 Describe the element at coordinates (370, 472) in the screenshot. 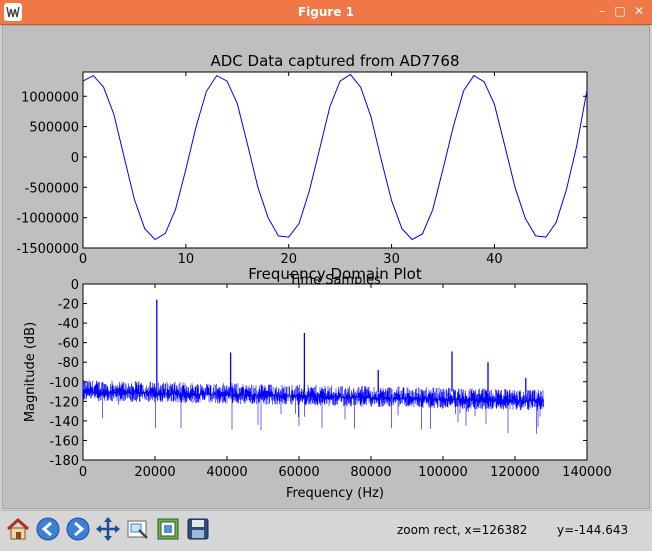

I see `ax2-xtick-label: 80000` at that location.